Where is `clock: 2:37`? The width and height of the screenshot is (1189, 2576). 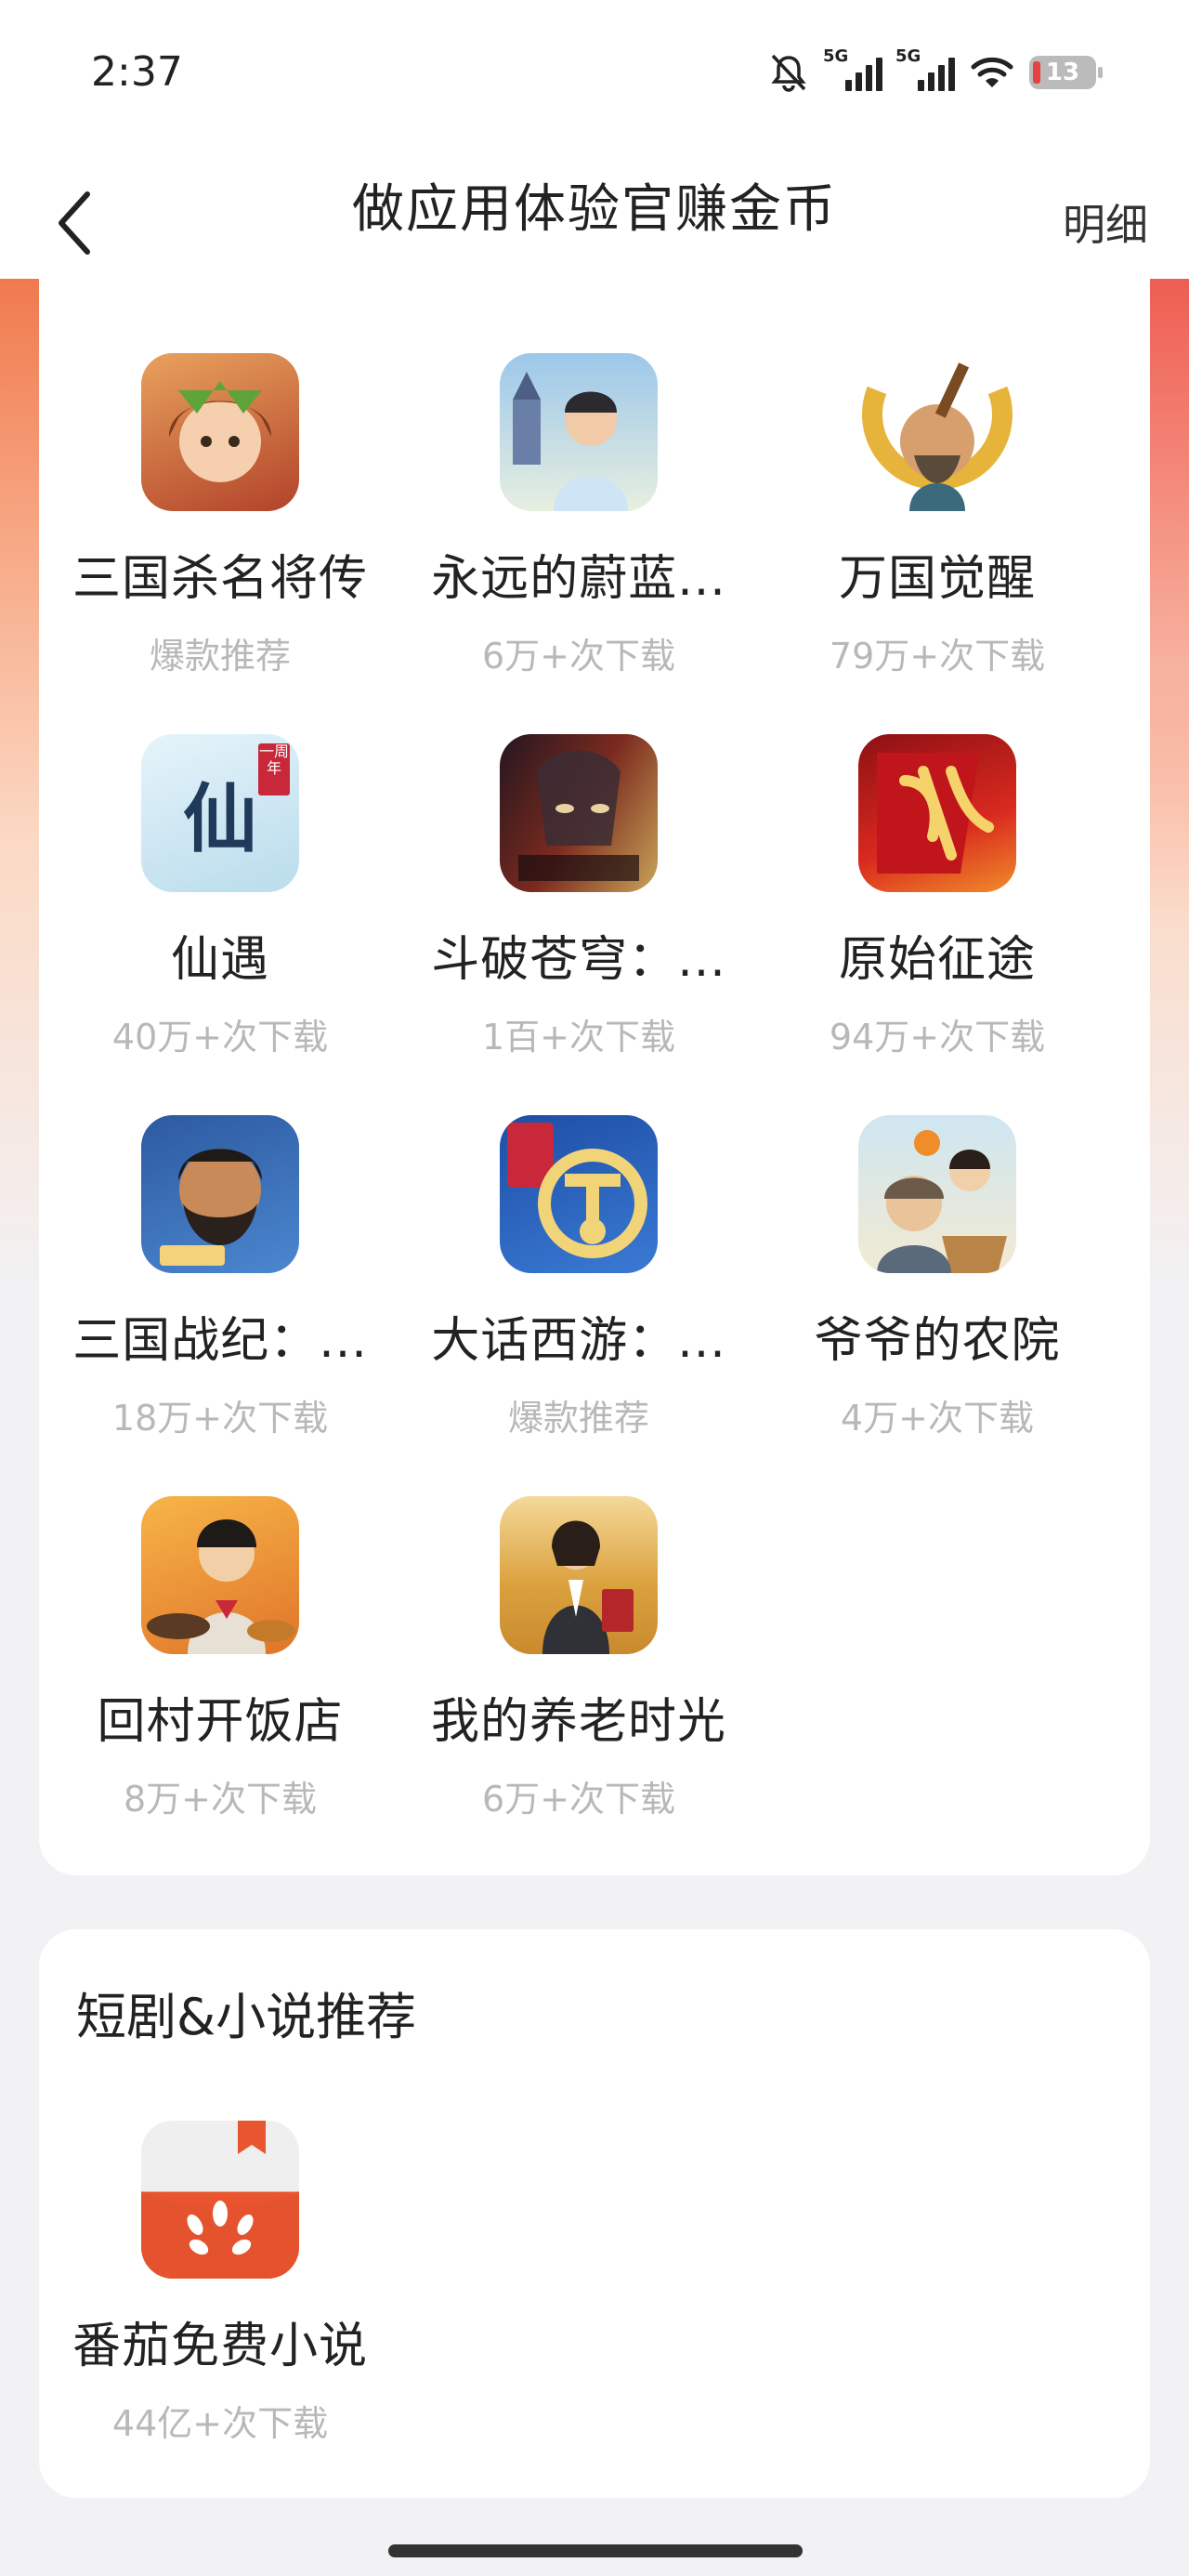
clock: 2:37 is located at coordinates (137, 72).